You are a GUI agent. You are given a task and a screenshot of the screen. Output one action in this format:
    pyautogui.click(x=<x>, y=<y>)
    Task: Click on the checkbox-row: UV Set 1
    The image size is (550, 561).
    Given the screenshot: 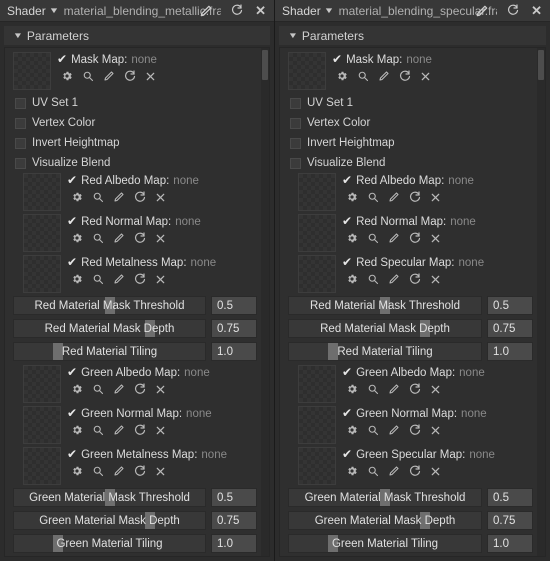 What is the action you would take?
    pyautogui.click(x=135, y=103)
    